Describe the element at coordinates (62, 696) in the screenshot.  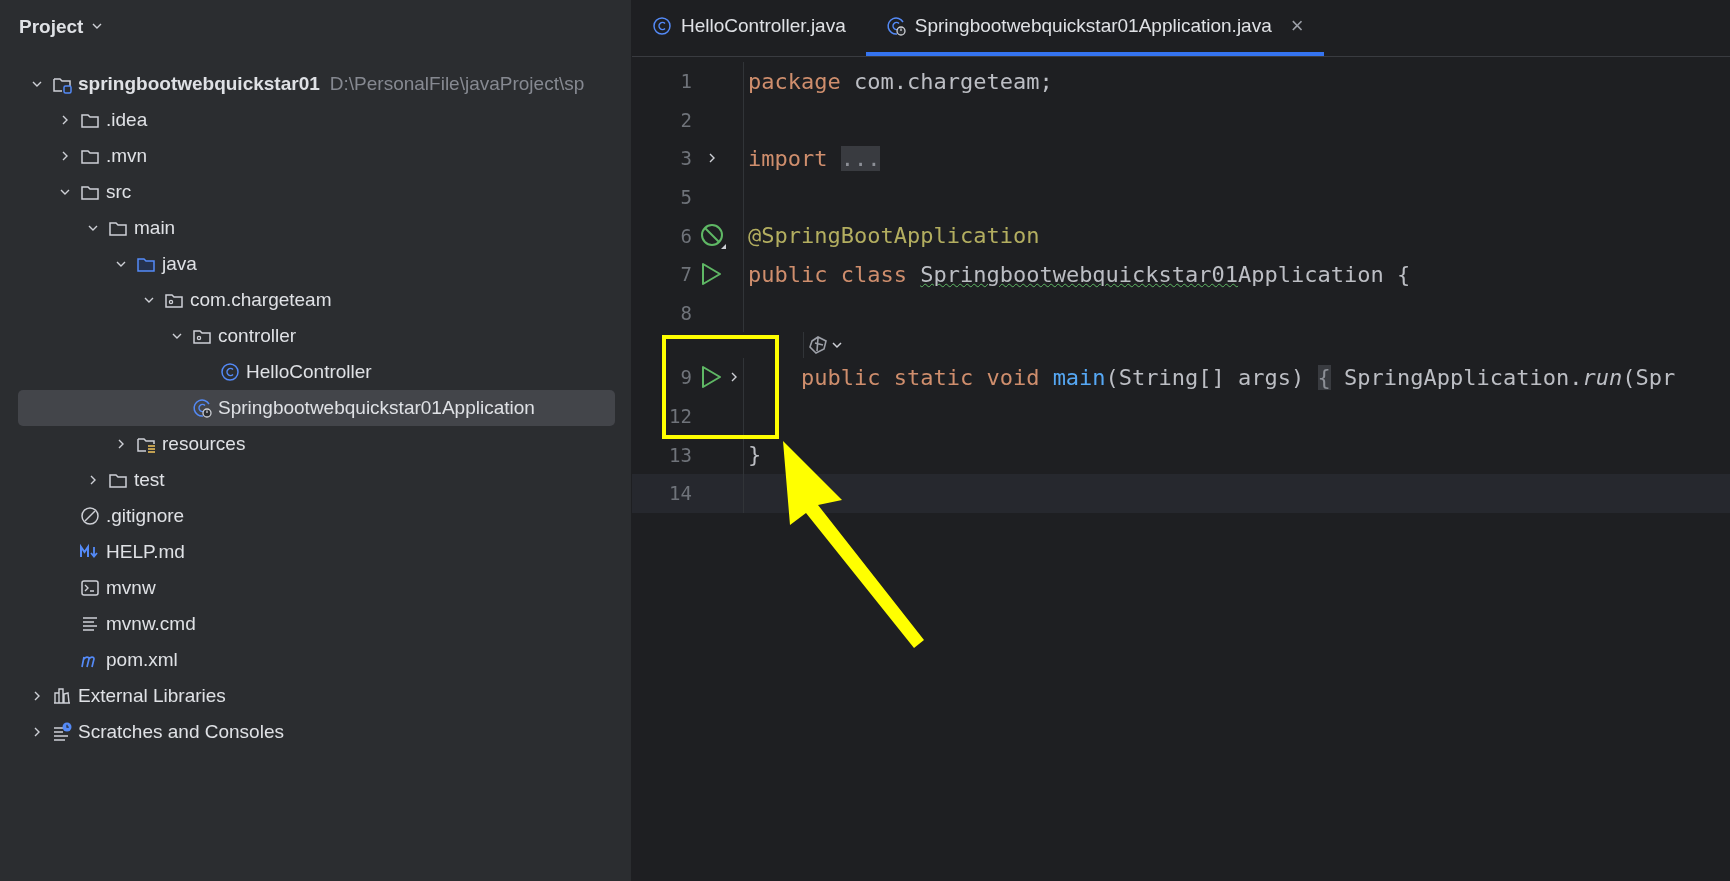
I see `libraries-icon` at that location.